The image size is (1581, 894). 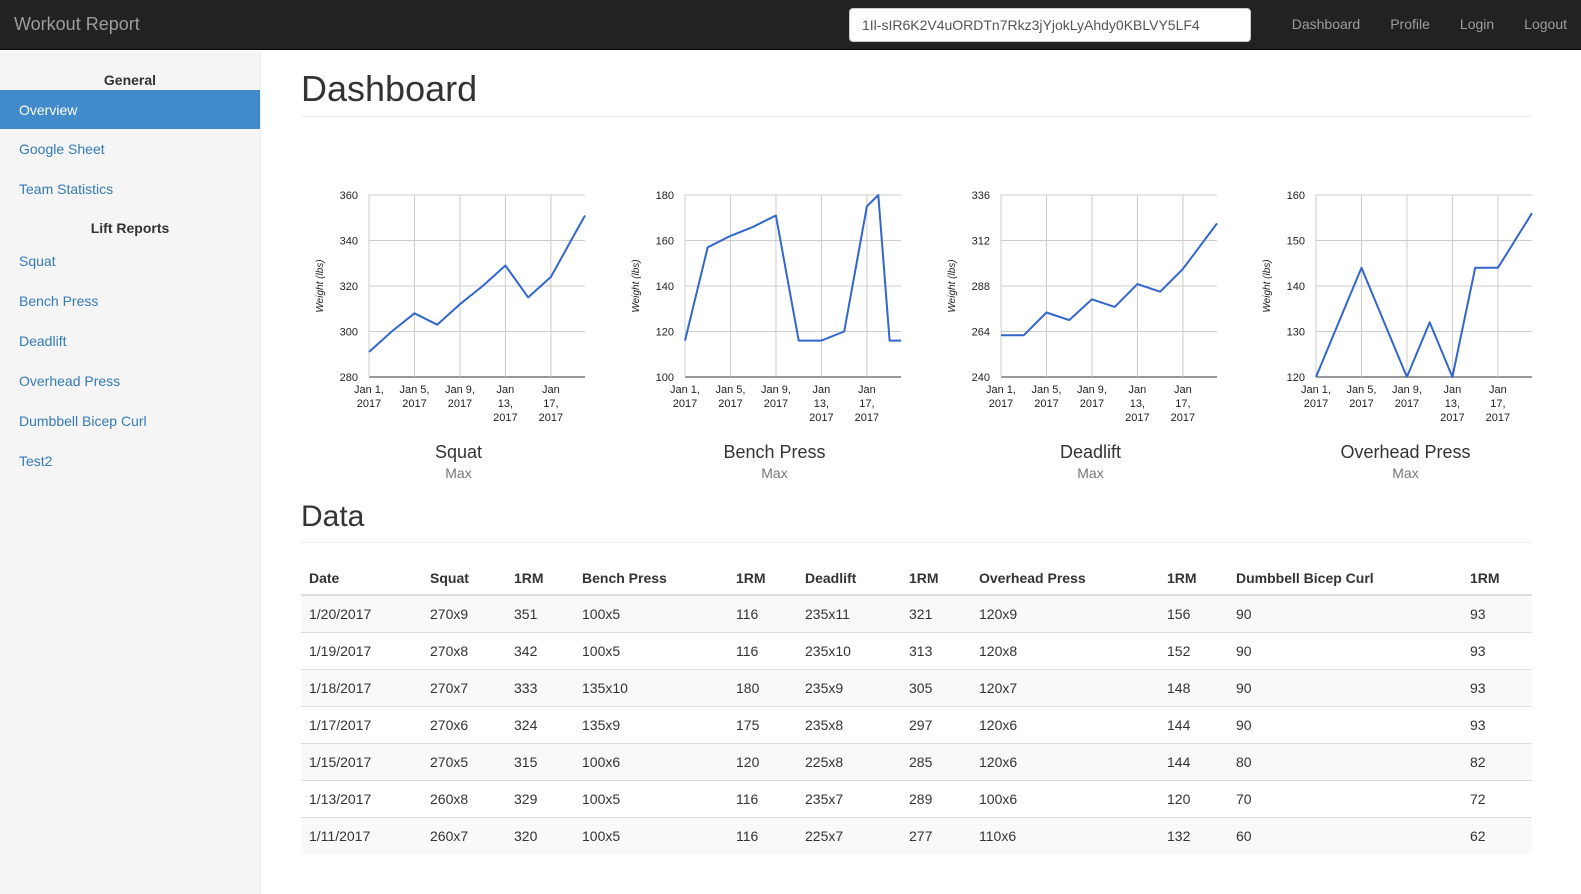 What do you see at coordinates (1345, 579) in the screenshot?
I see `col-header-dumbbell-bicep-curl: Dumbbell Bicep Curl` at bounding box center [1345, 579].